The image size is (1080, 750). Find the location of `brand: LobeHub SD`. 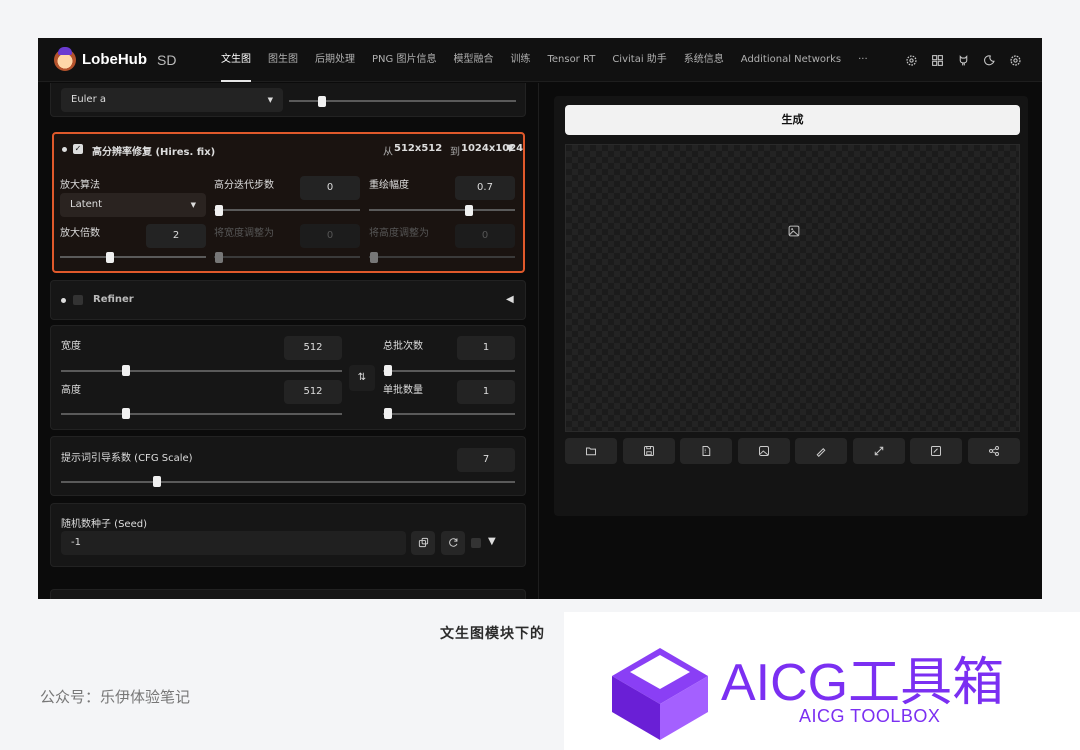

brand: LobeHub SD is located at coordinates (115, 58).